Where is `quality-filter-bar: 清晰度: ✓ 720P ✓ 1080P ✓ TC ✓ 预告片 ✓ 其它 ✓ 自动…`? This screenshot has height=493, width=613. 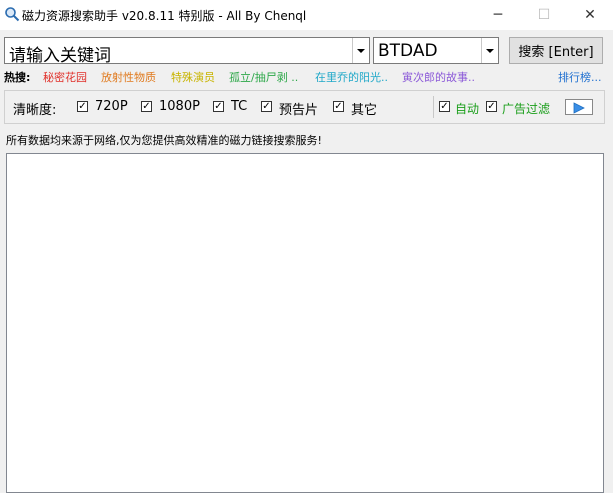 quality-filter-bar: 清晰度: ✓ 720P ✓ 1080P ✓ TC ✓ 预告片 ✓ 其它 ✓ 自动… is located at coordinates (304, 107).